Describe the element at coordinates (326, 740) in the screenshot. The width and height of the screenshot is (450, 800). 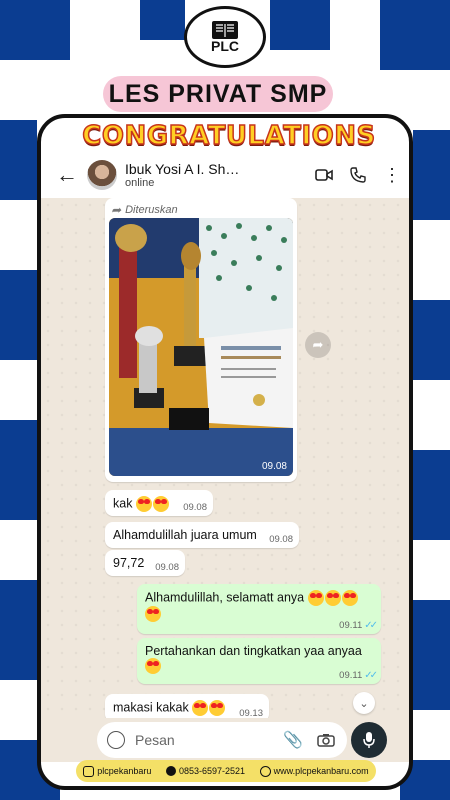
I see `camera-icon` at that location.